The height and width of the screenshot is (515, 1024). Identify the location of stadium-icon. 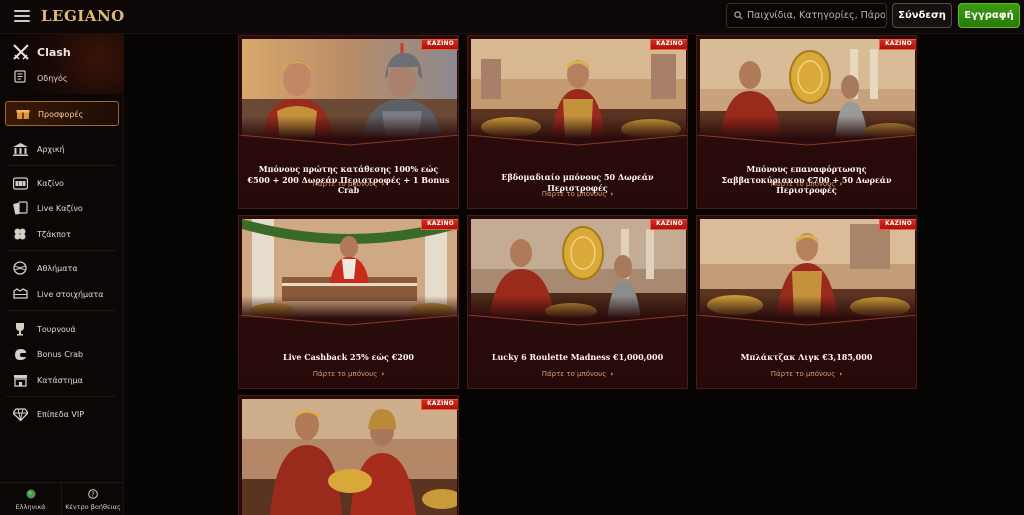
(20, 294).